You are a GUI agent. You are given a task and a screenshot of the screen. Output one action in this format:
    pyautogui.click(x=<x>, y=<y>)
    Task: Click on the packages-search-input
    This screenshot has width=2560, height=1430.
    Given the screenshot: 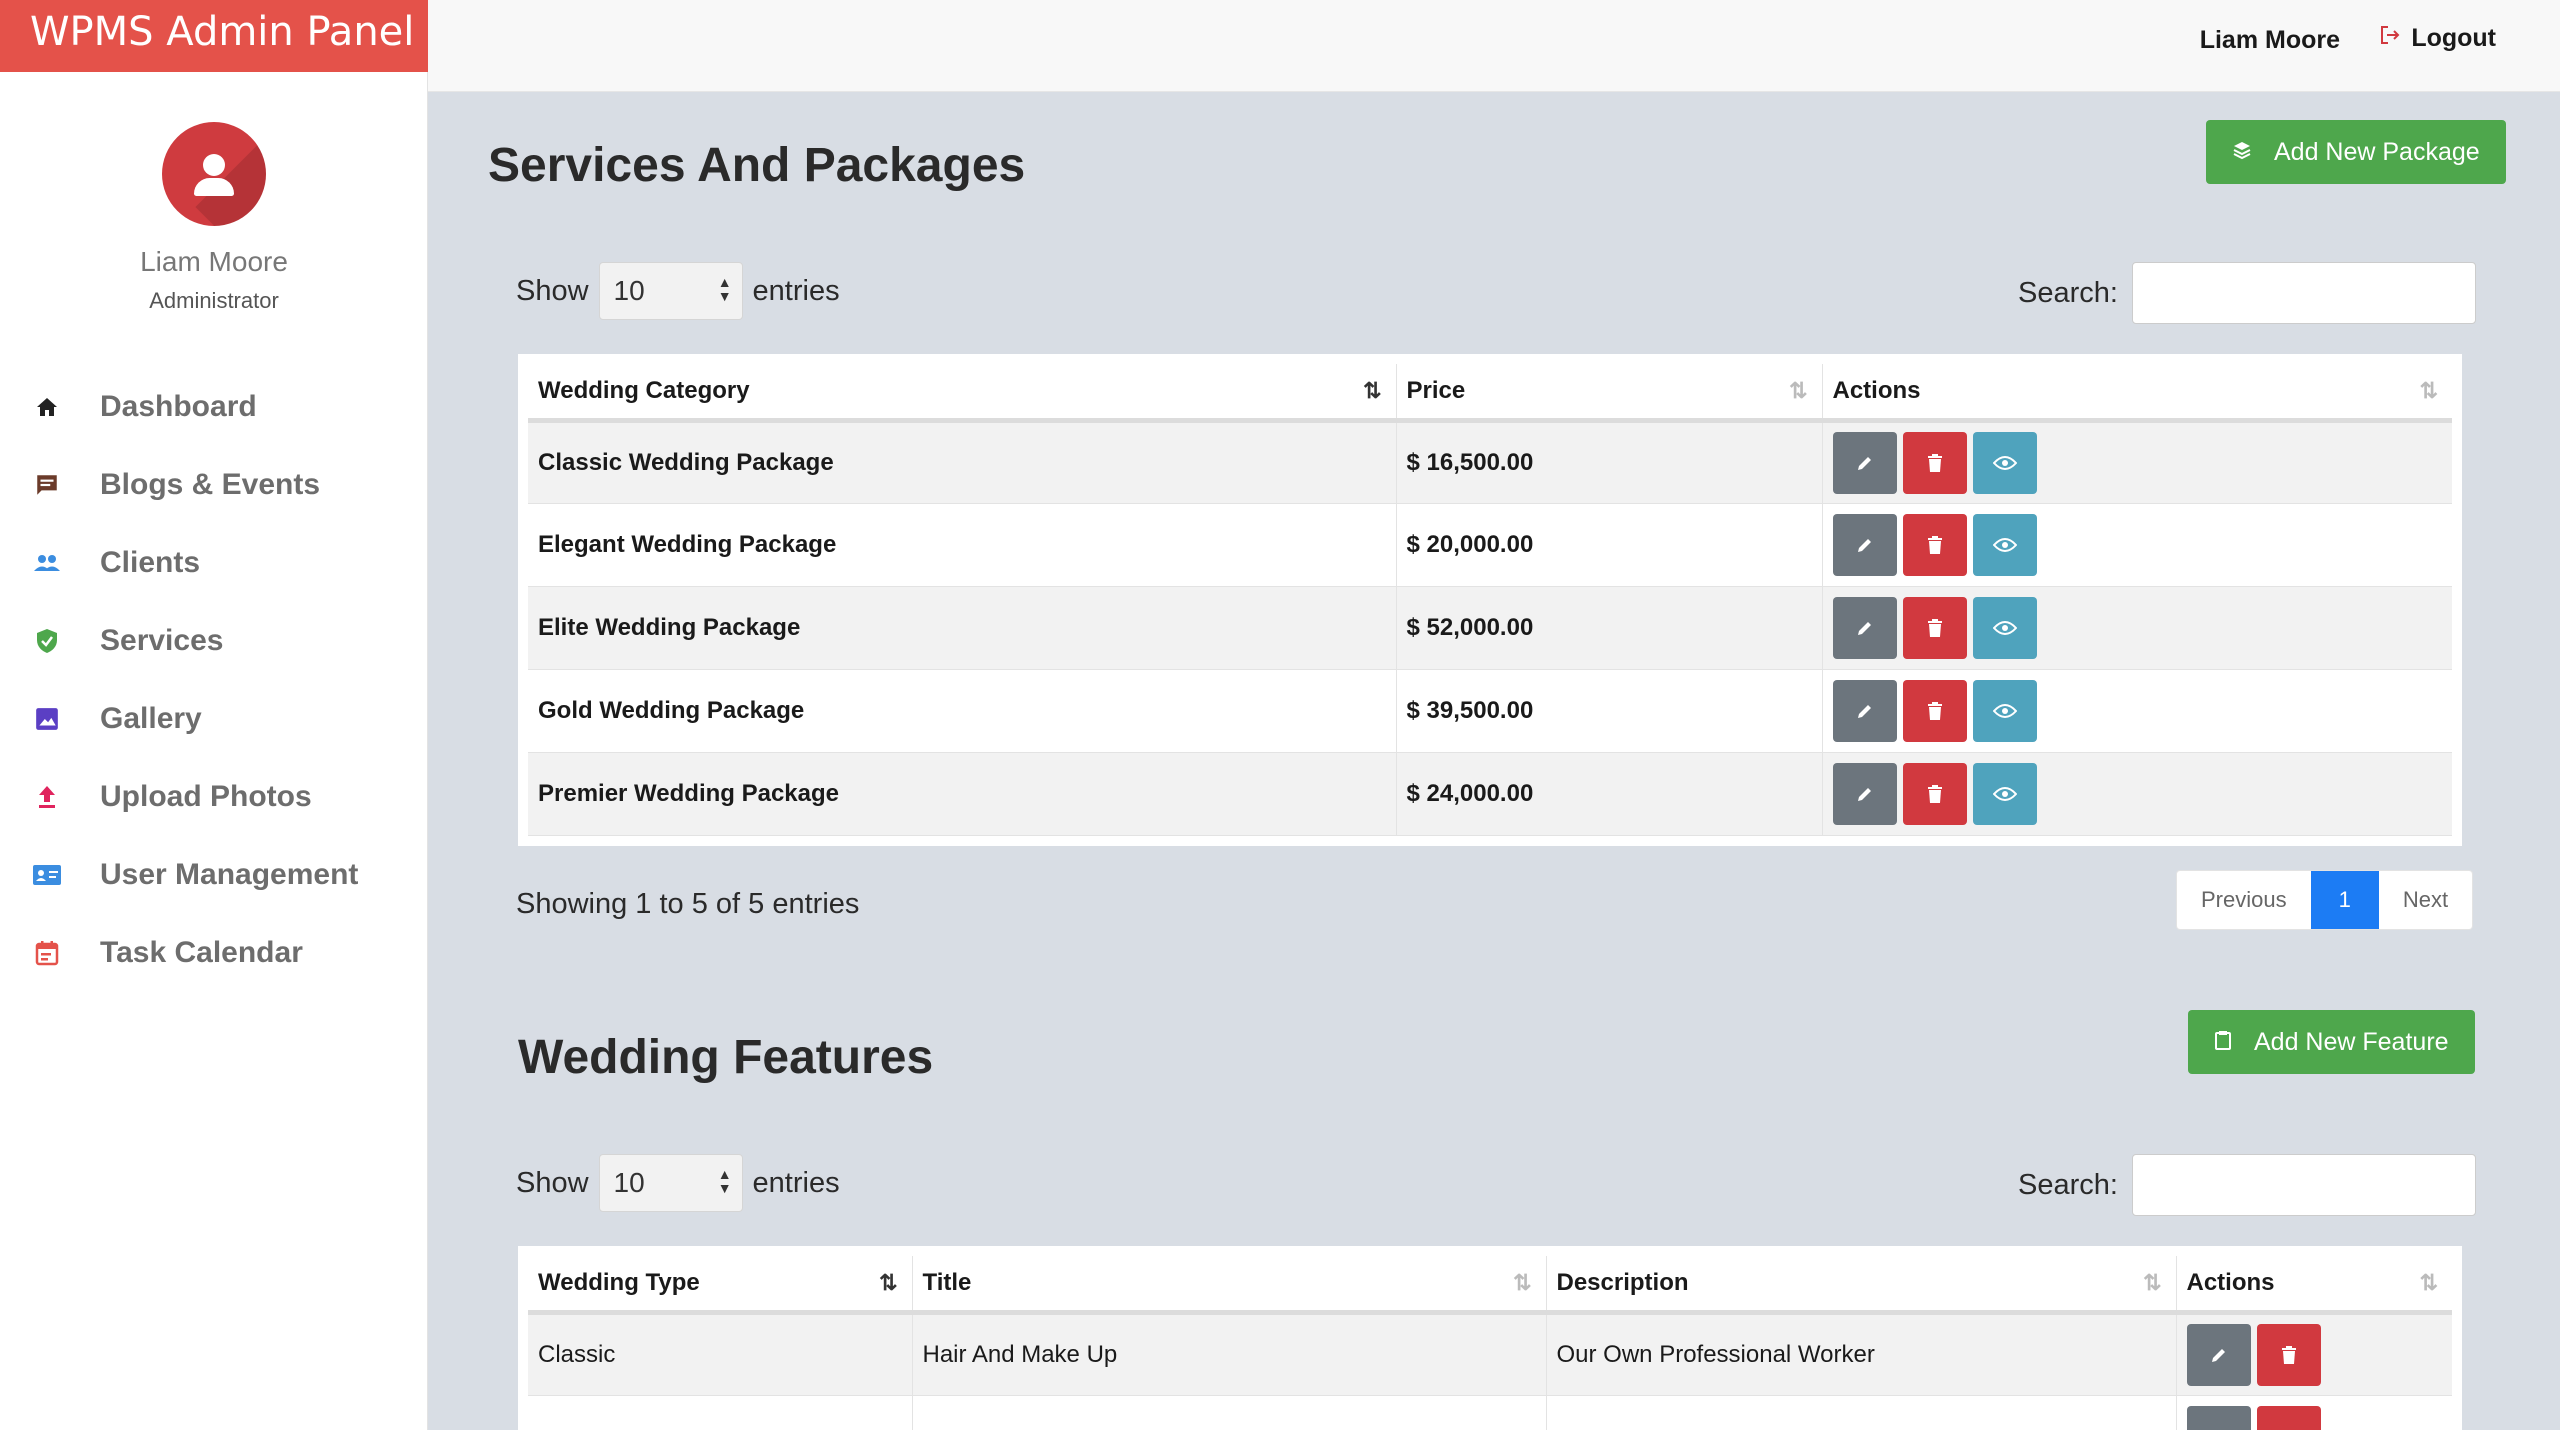 What is the action you would take?
    pyautogui.click(x=2303, y=293)
    